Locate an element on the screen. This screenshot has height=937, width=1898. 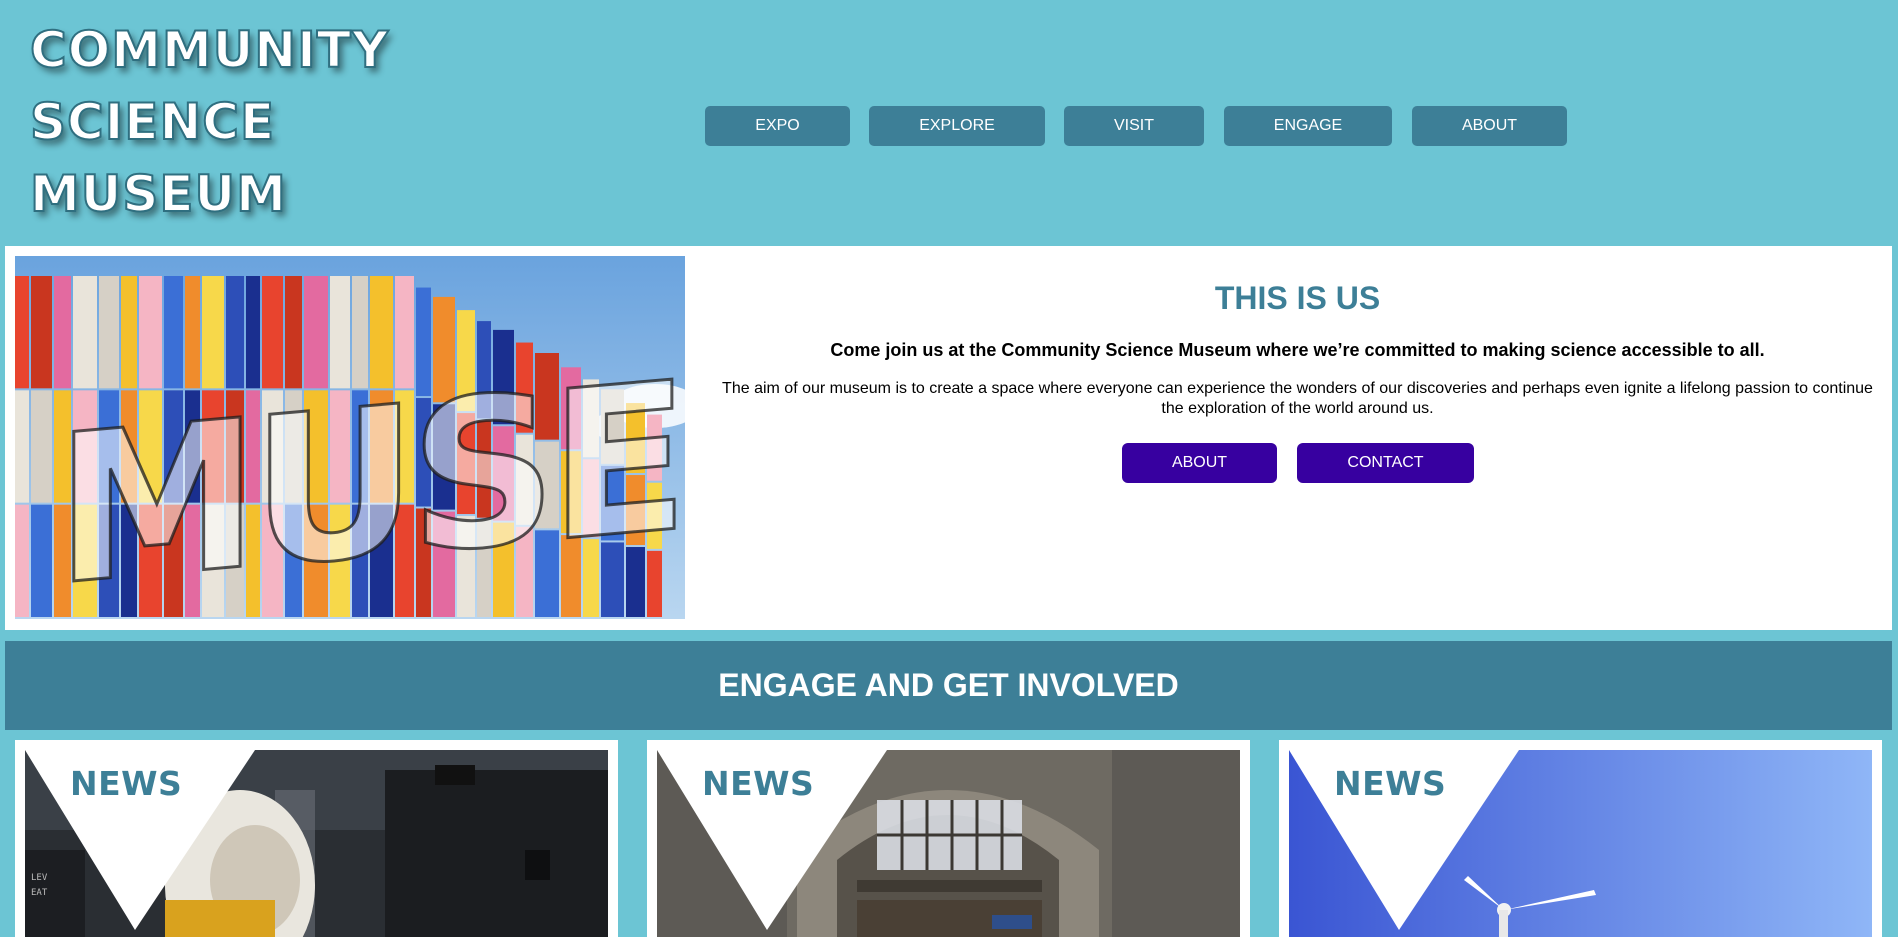
engage-banner: ENGAGE AND GET INVOLVED is located at coordinates (948, 685).